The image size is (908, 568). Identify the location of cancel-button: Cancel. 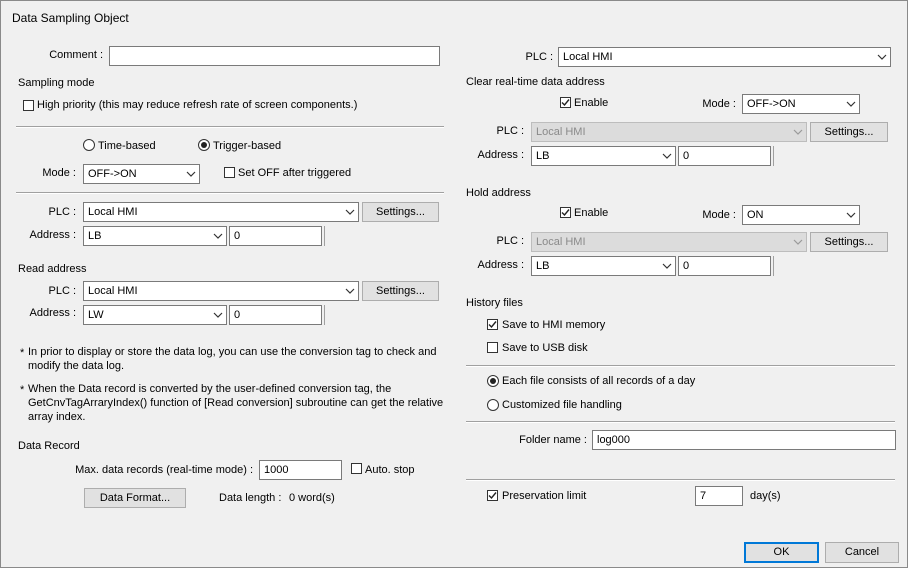
(862, 552).